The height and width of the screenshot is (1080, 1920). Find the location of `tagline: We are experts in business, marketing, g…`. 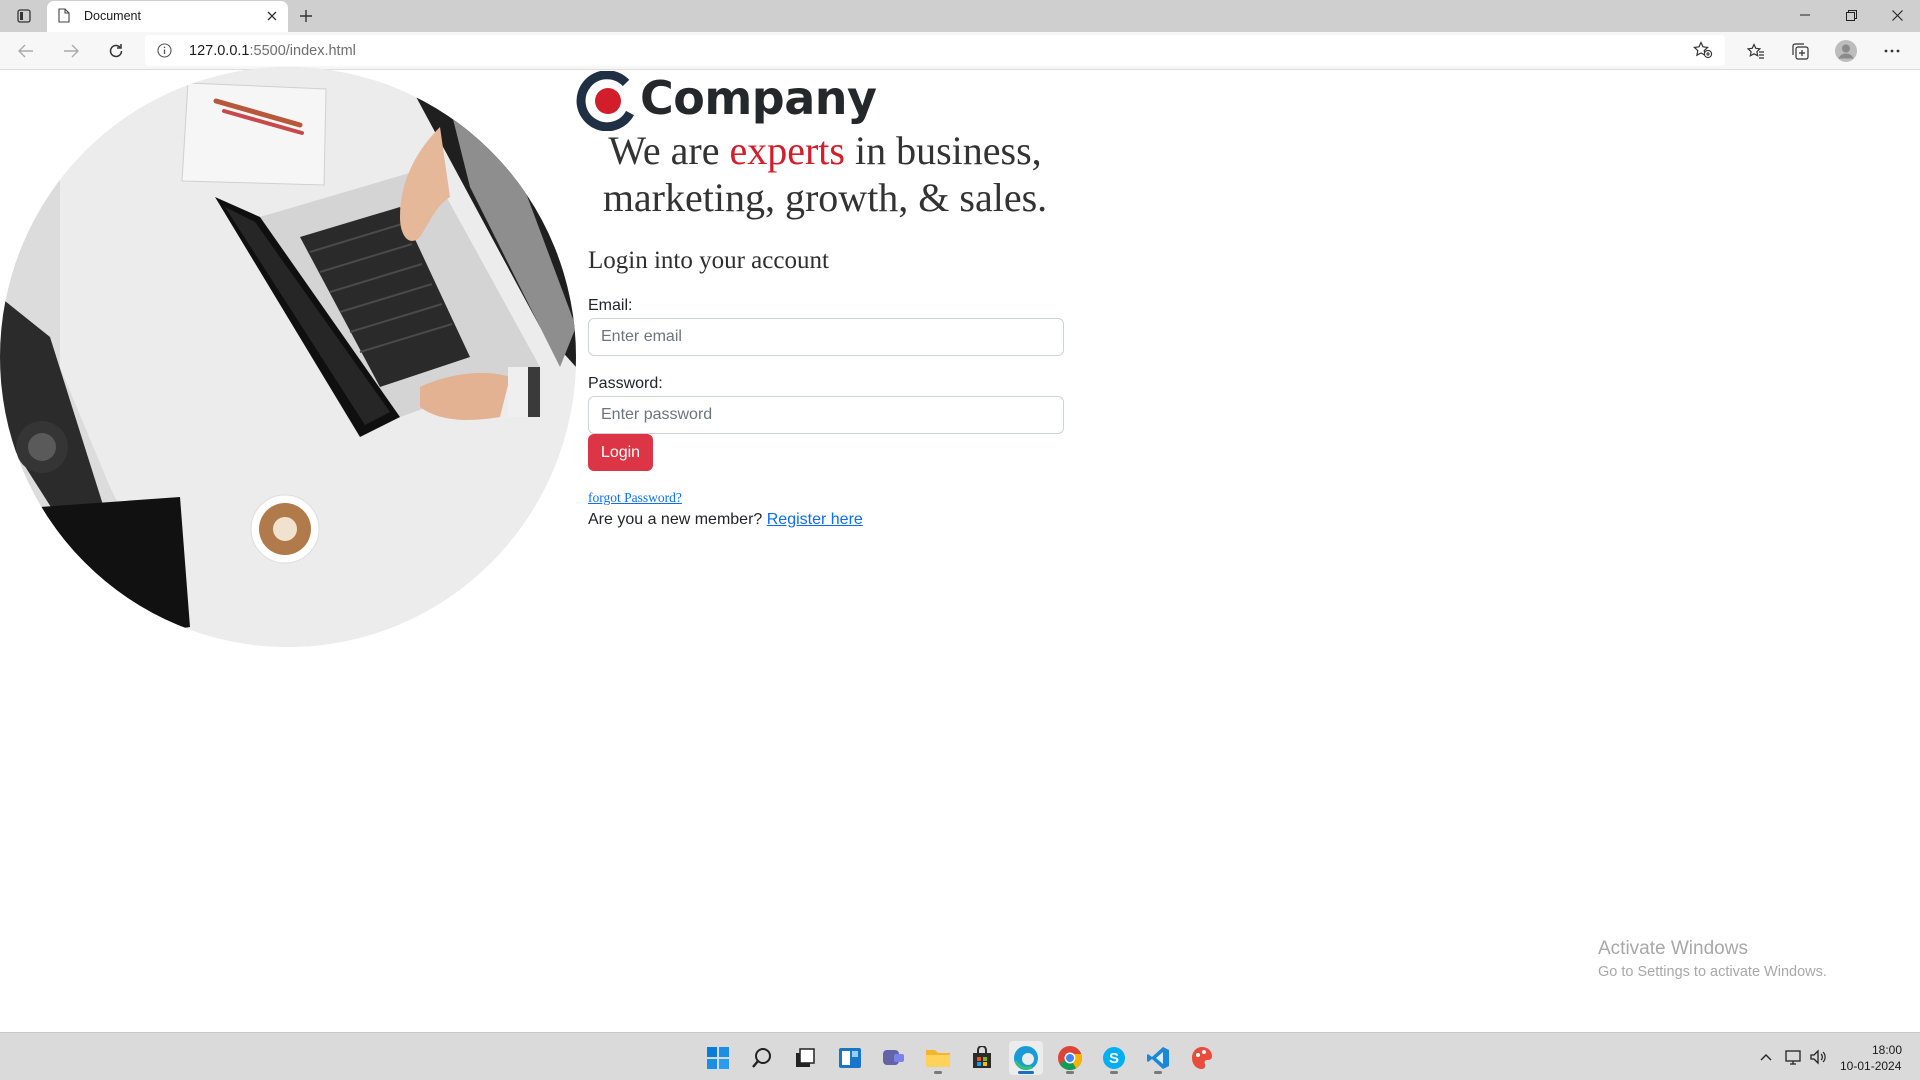

tagline: We are experts in business, marketing, g… is located at coordinates (825, 174).